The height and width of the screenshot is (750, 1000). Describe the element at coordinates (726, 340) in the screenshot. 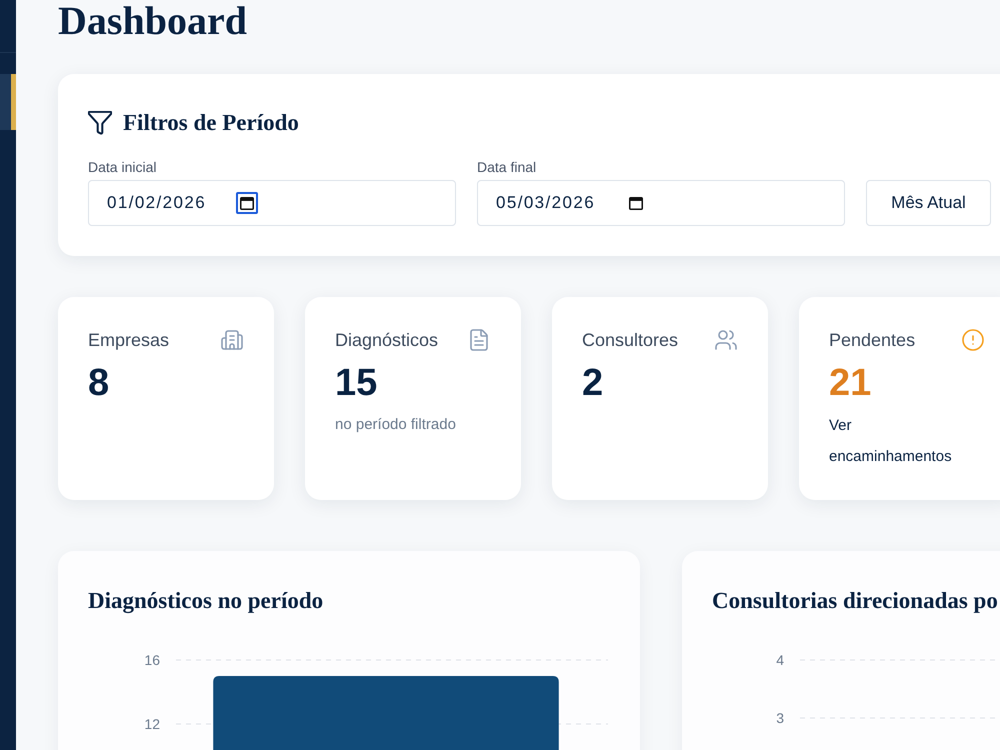

I see `people-icon` at that location.